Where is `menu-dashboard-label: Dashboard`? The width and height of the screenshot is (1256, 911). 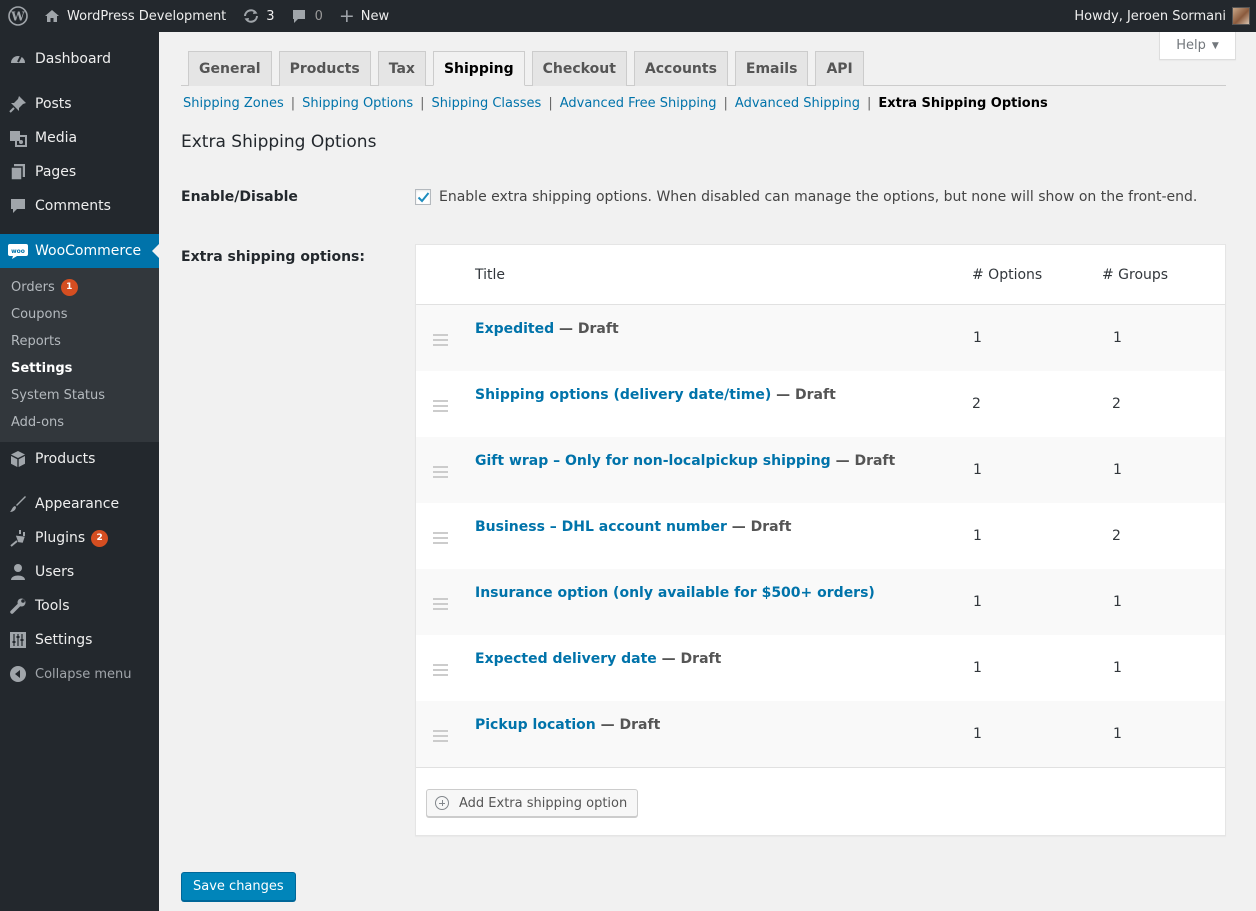 menu-dashboard-label: Dashboard is located at coordinates (73, 59).